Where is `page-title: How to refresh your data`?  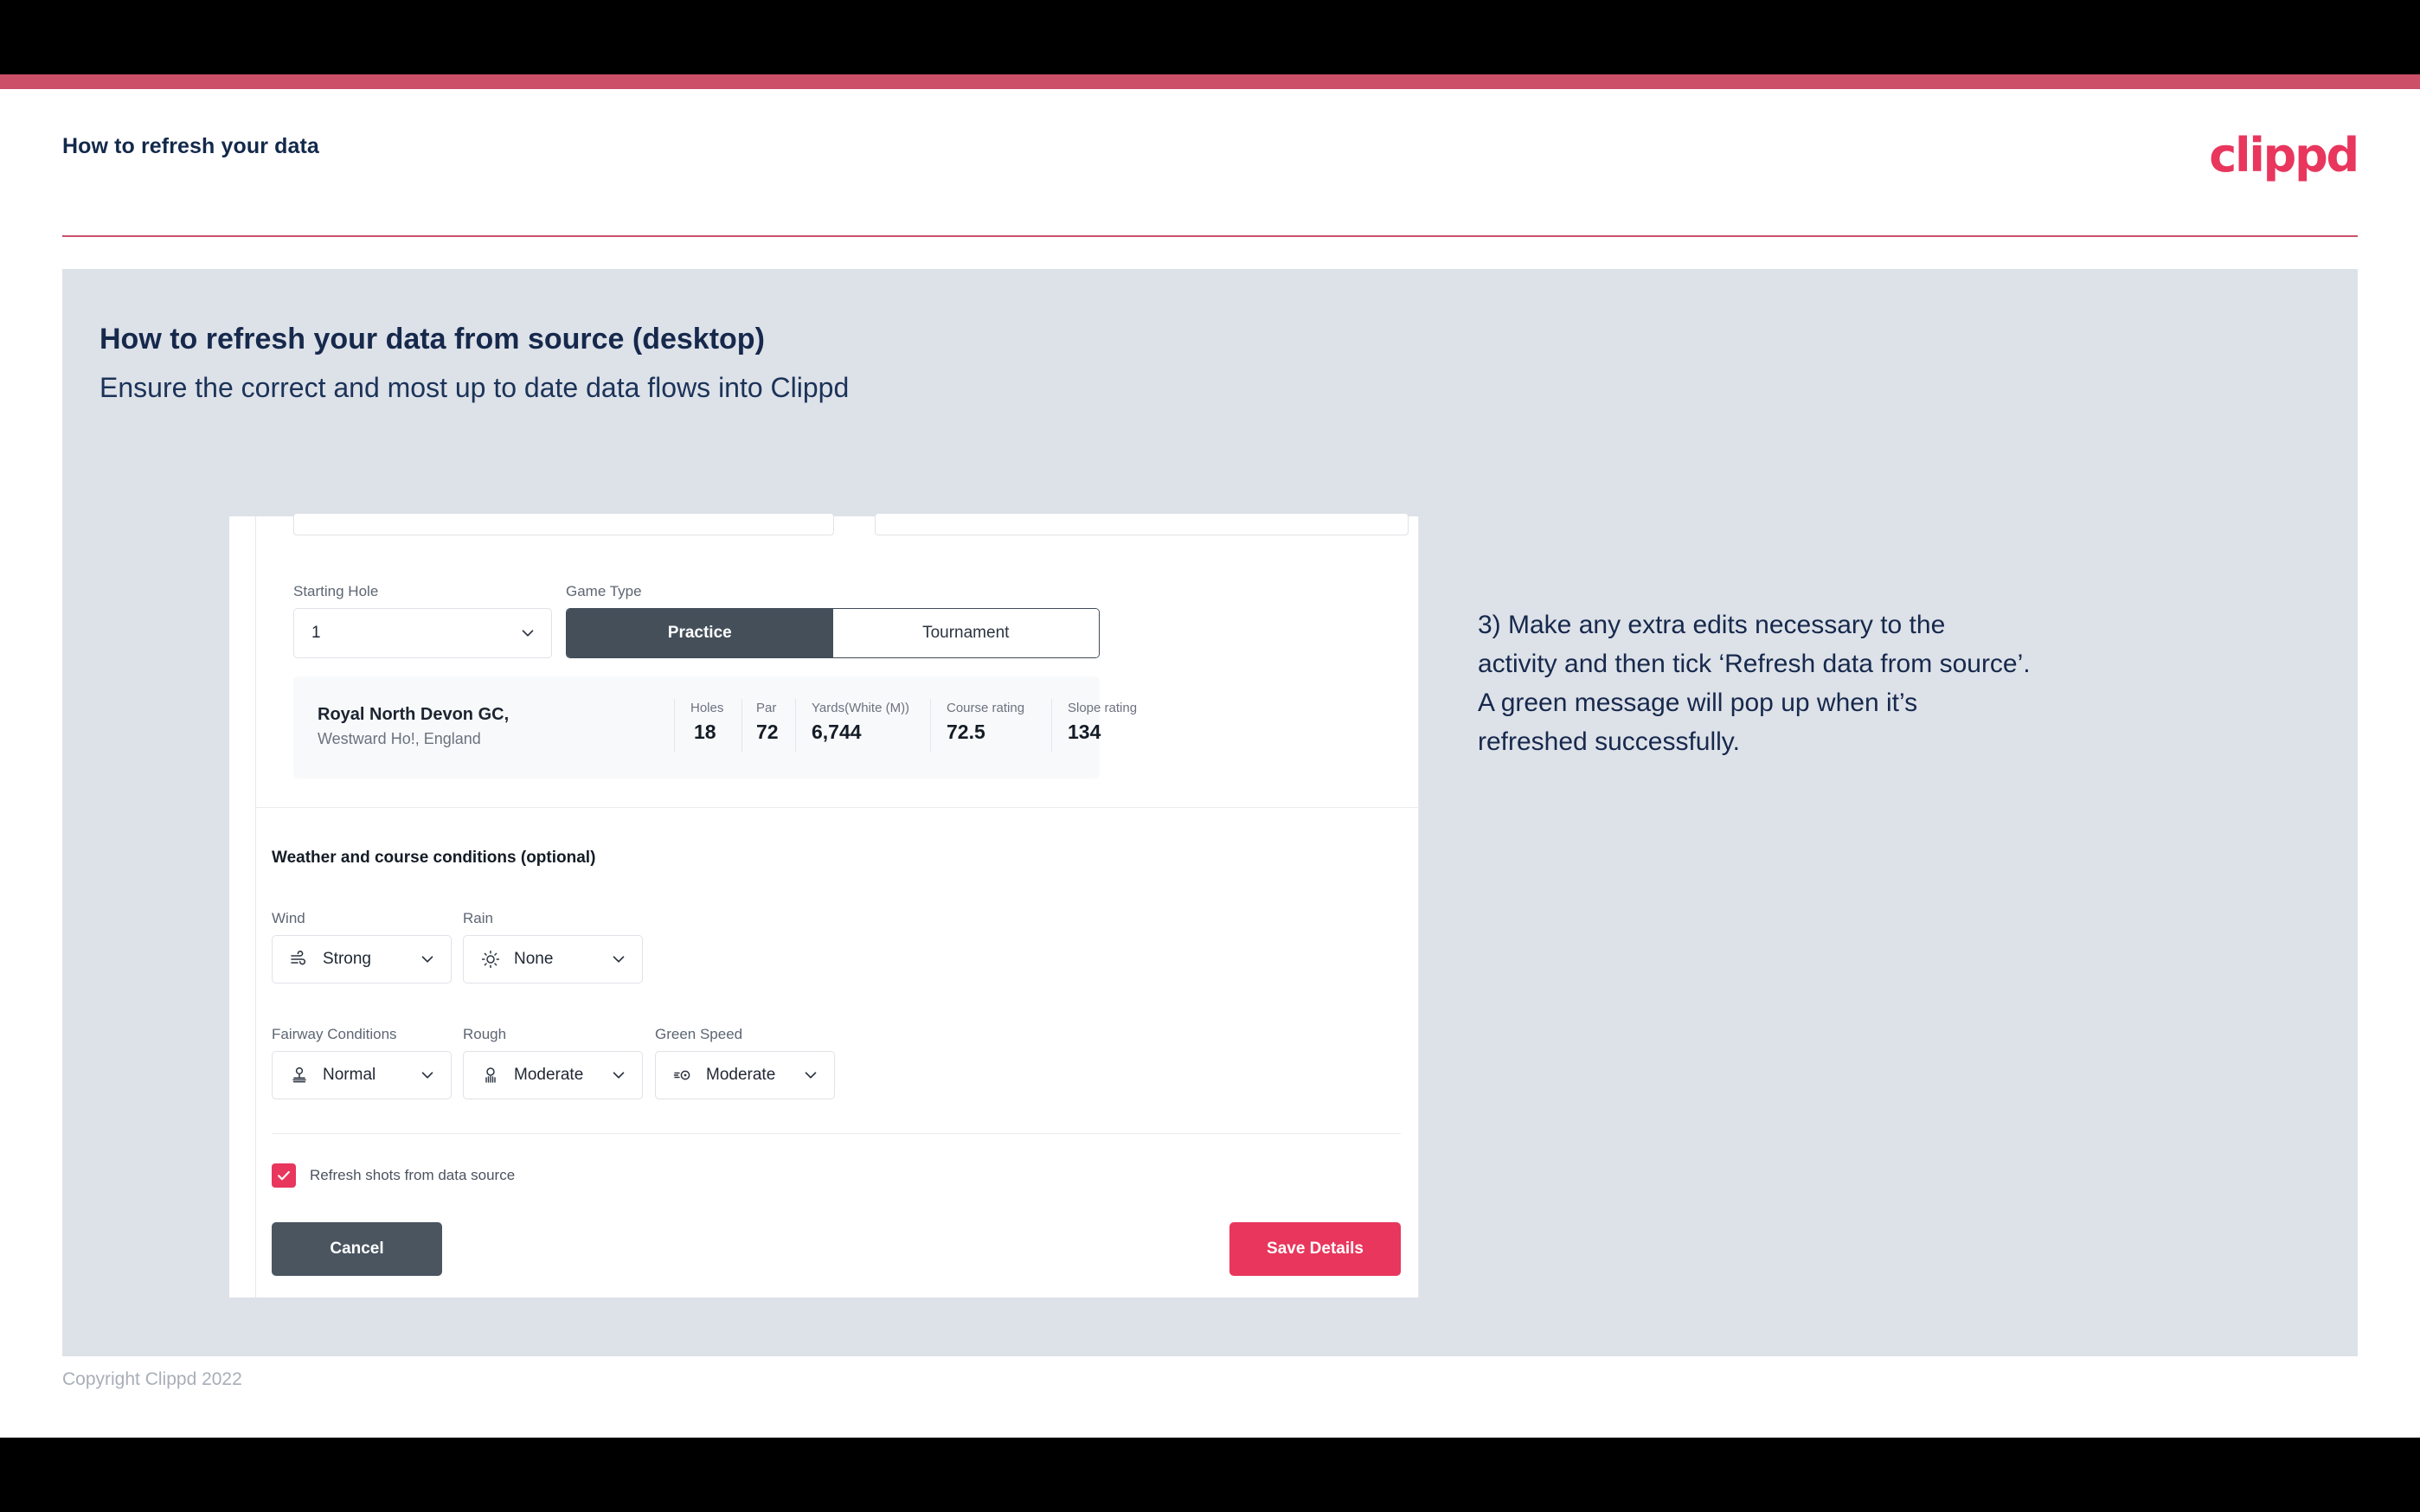 page-title: How to refresh your data is located at coordinates (190, 146).